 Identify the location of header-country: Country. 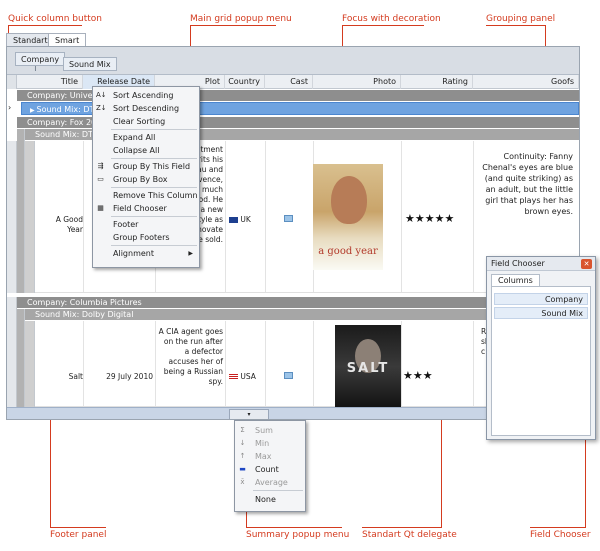
(245, 82).